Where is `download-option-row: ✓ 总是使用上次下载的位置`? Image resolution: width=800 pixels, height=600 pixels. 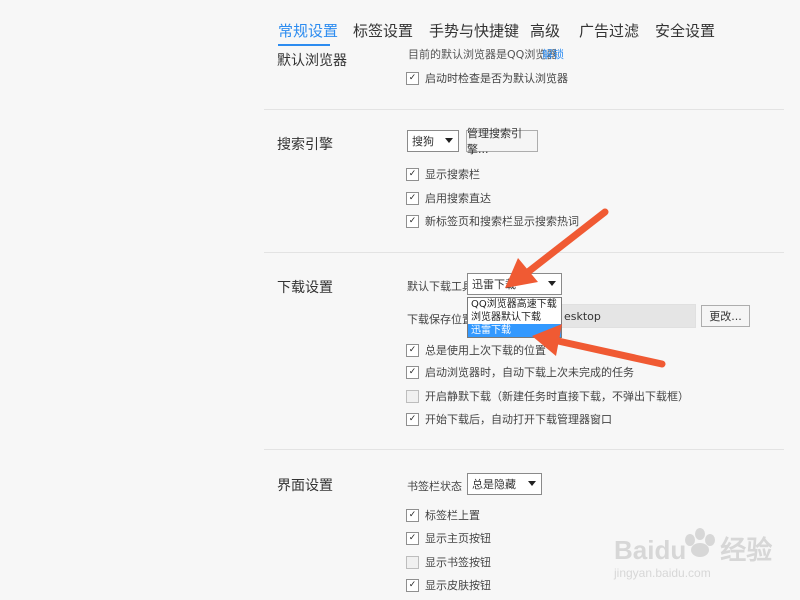
download-option-row: ✓ 总是使用上次下载的位置 is located at coordinates (476, 350).